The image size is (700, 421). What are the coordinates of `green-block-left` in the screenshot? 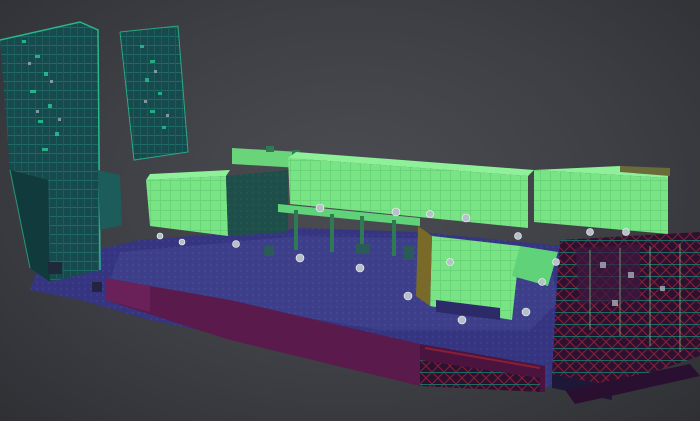 It's located at (217, 203).